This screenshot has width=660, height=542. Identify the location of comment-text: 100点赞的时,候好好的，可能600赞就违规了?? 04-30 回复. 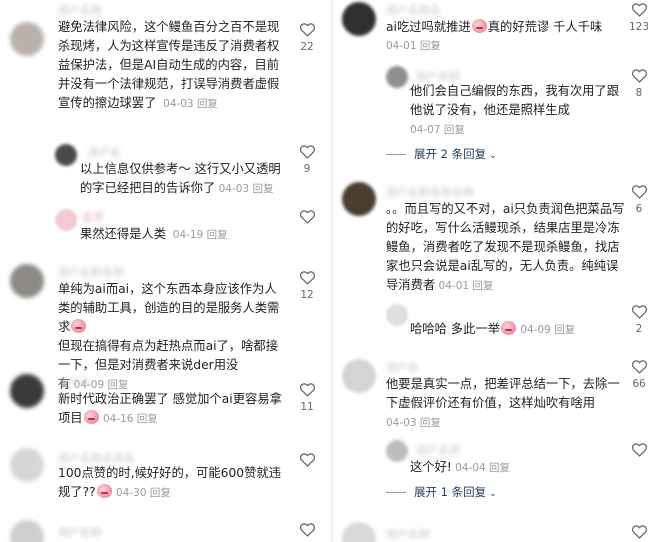
(170, 482).